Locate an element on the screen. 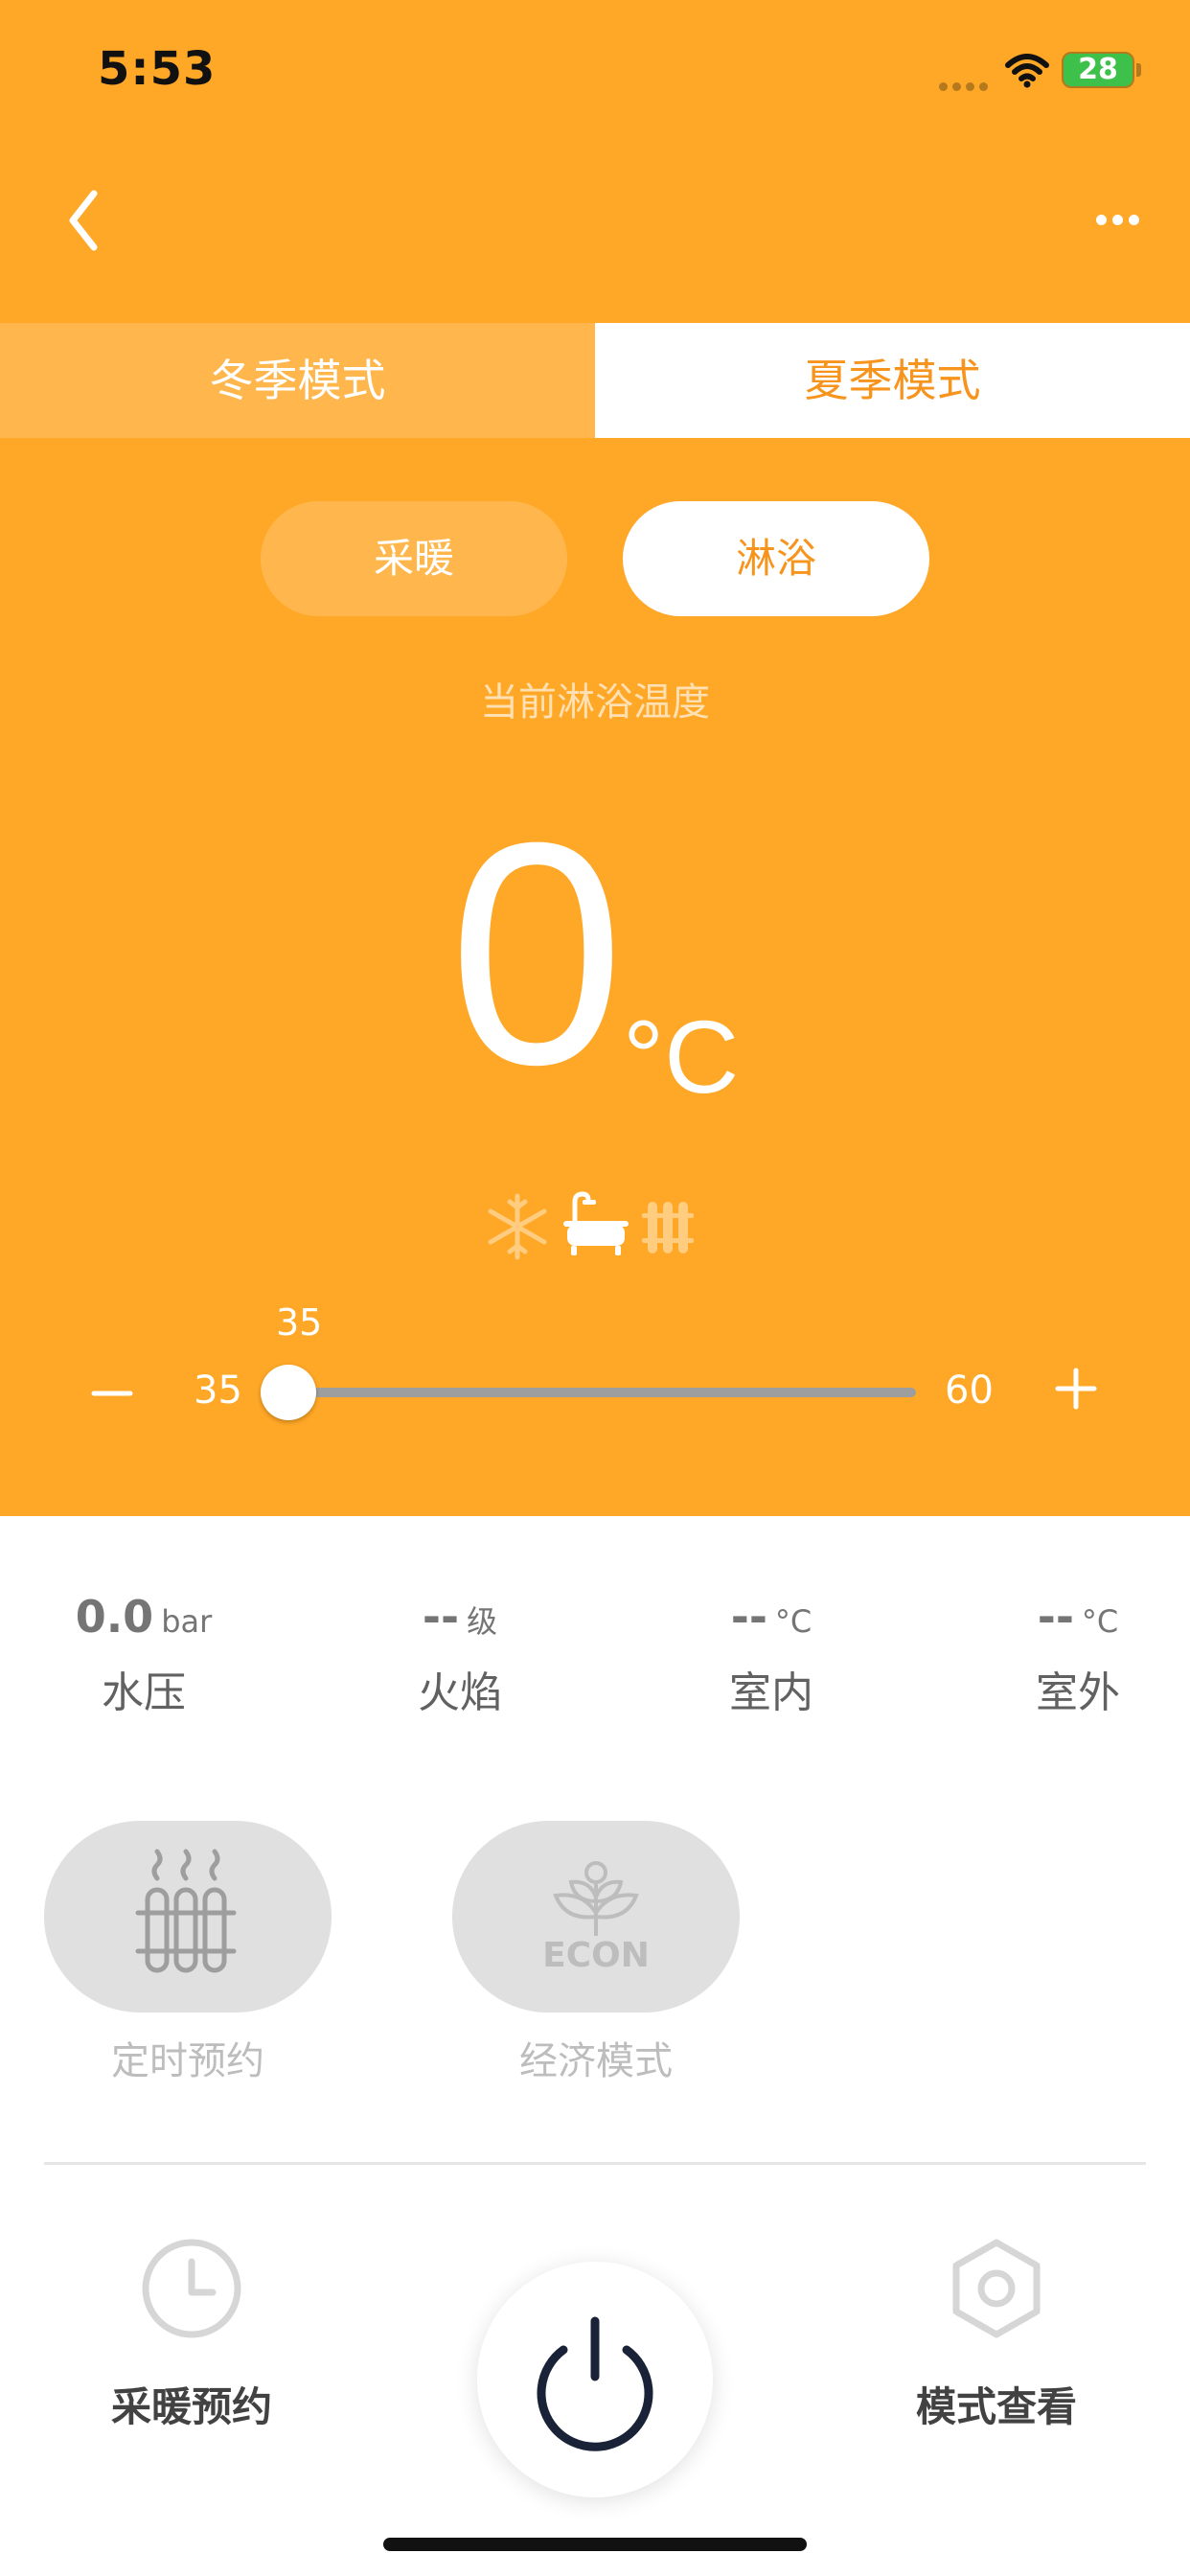 This screenshot has width=1190, height=2576. heating-schedule-label: 采暖预约 is located at coordinates (191, 2404).